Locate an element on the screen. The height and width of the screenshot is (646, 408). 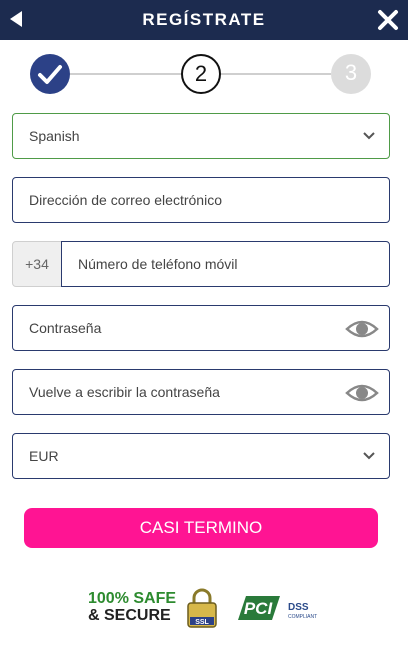
password-repeat-field: Vuelve a escribir la contraseña is located at coordinates (201, 392).